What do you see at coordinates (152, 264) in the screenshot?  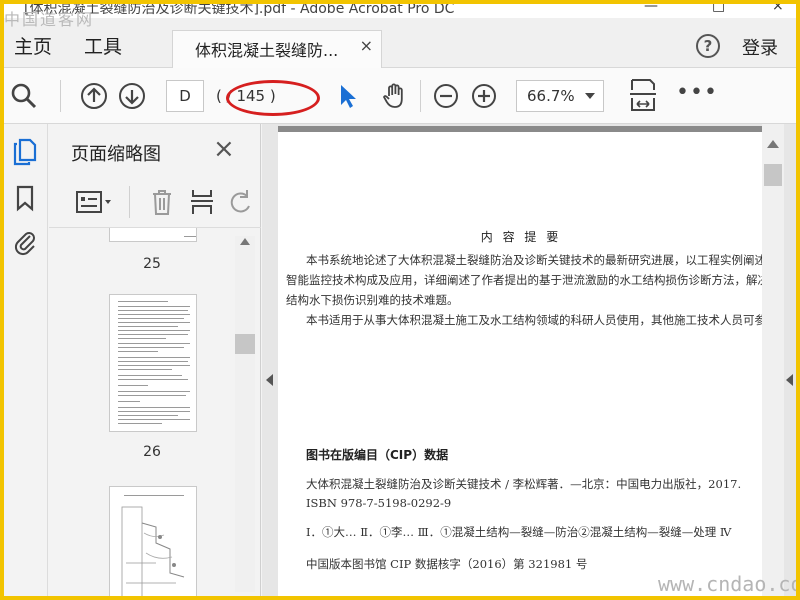 I see `thumbnail-label: 25` at bounding box center [152, 264].